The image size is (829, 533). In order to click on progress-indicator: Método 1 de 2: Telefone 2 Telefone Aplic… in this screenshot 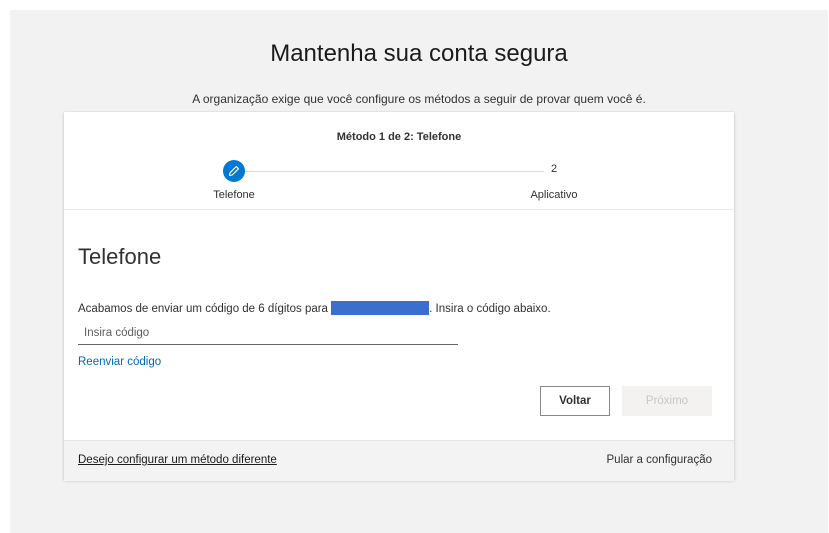, I will do `click(399, 161)`.